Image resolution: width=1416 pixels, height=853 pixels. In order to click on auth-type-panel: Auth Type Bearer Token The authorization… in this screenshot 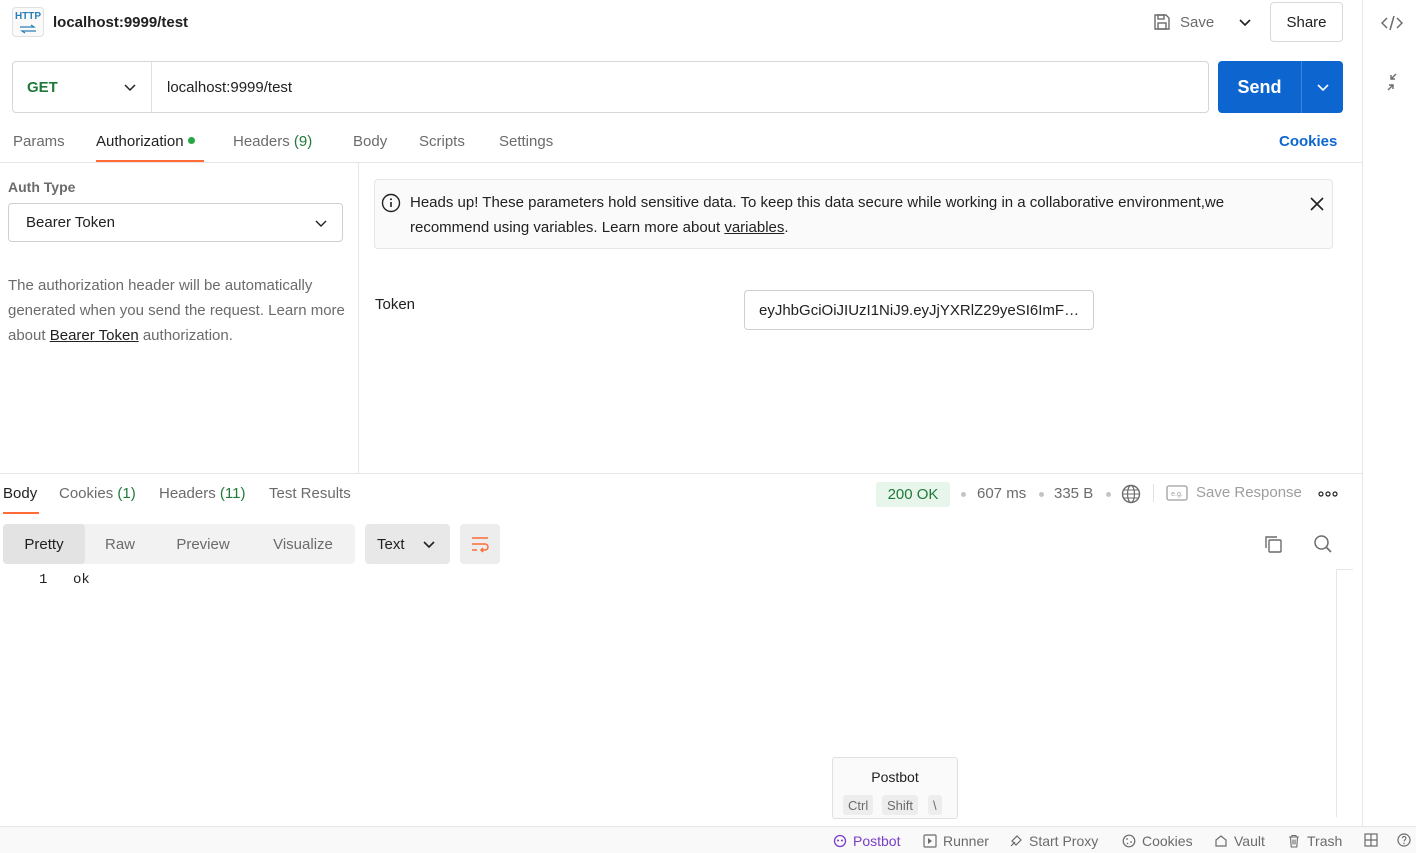, I will do `click(179, 318)`.